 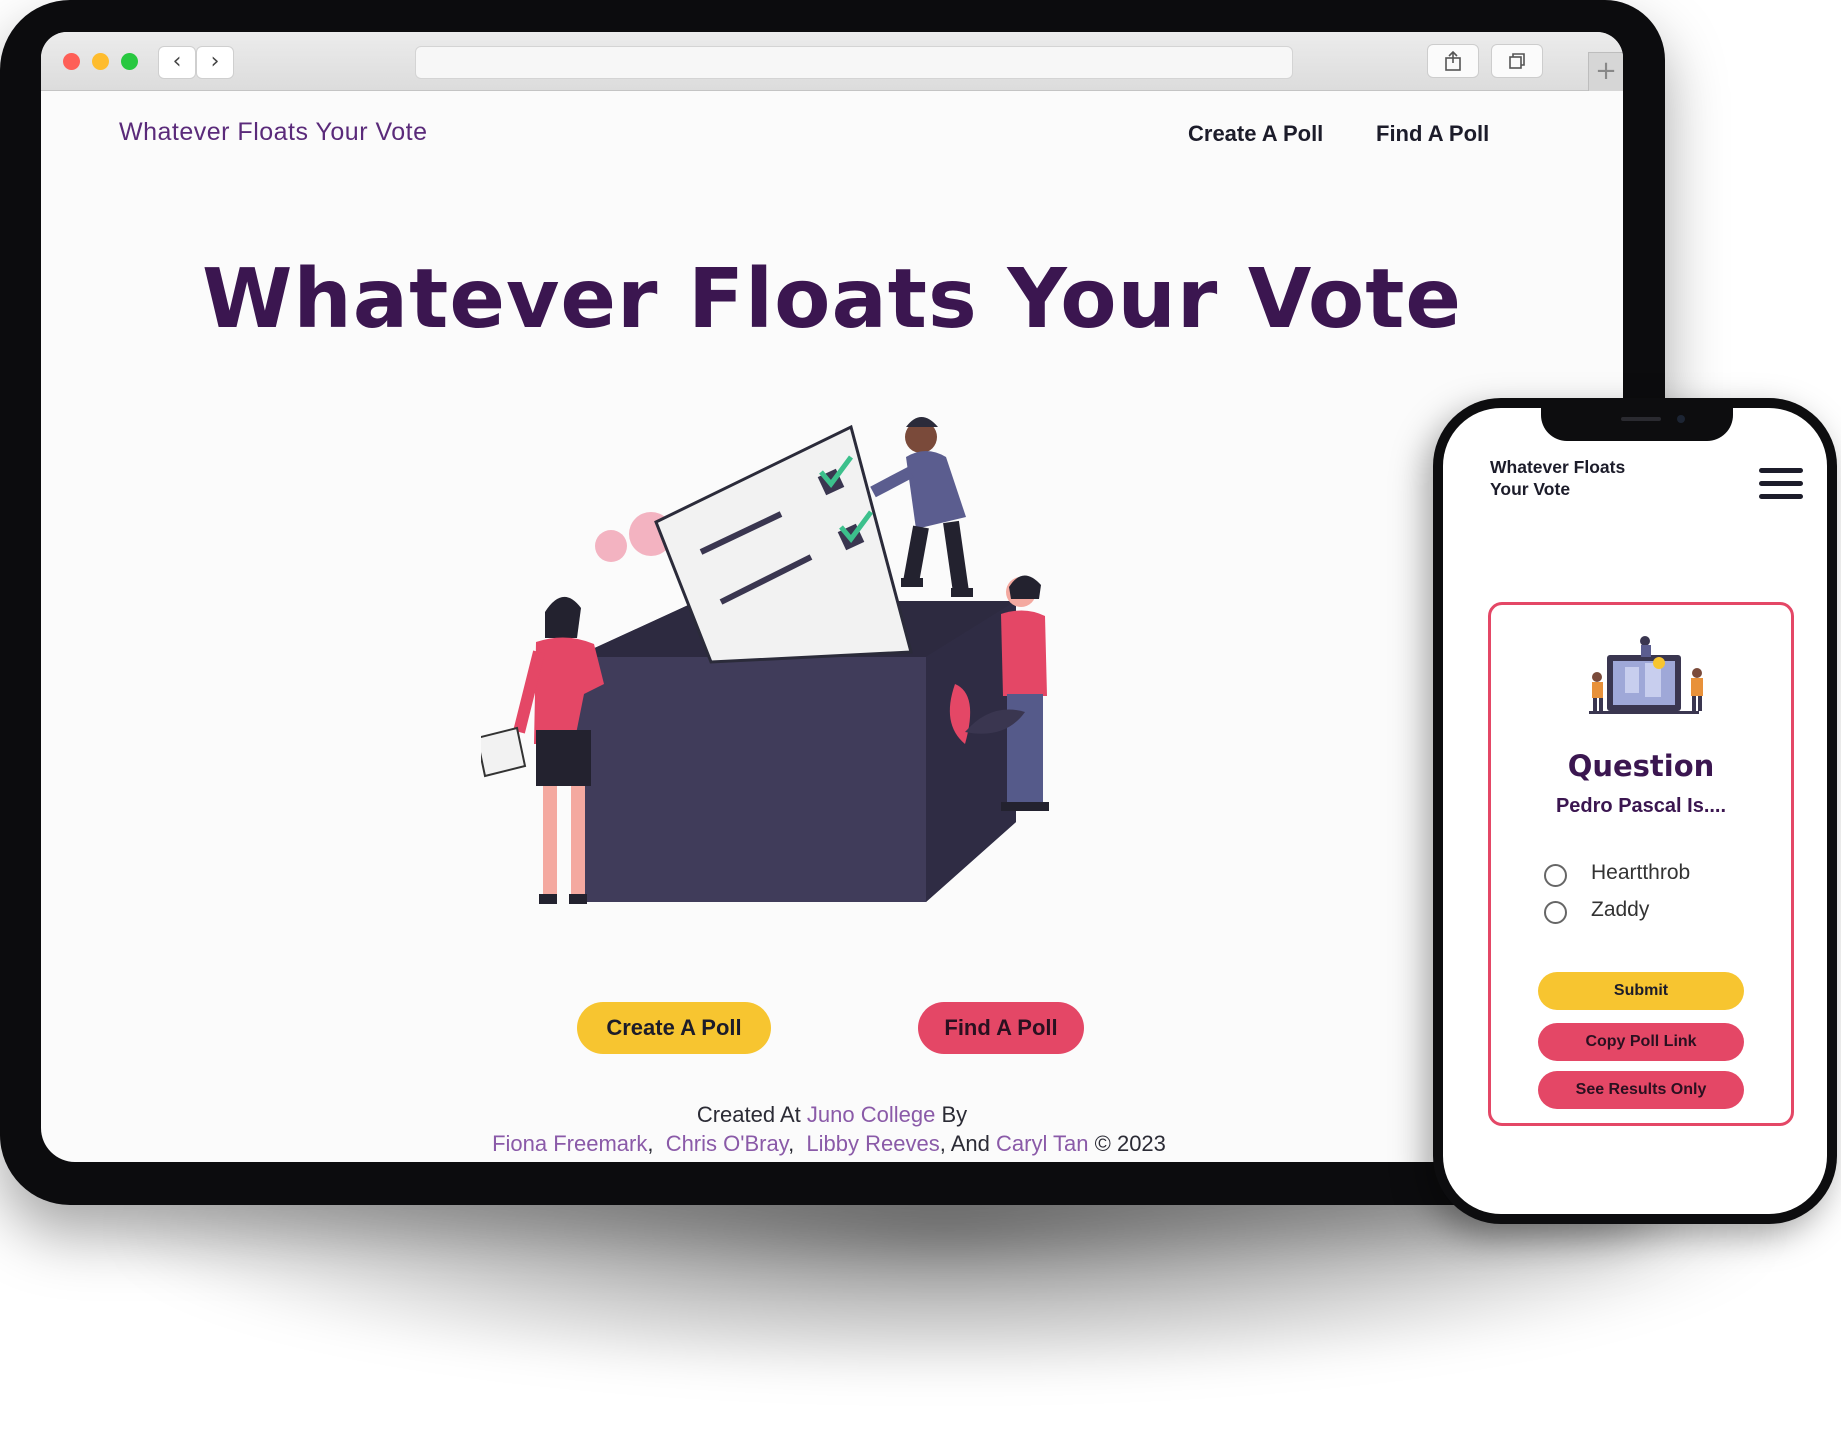 I want to click on submit-button: Submit, so click(x=1641, y=991).